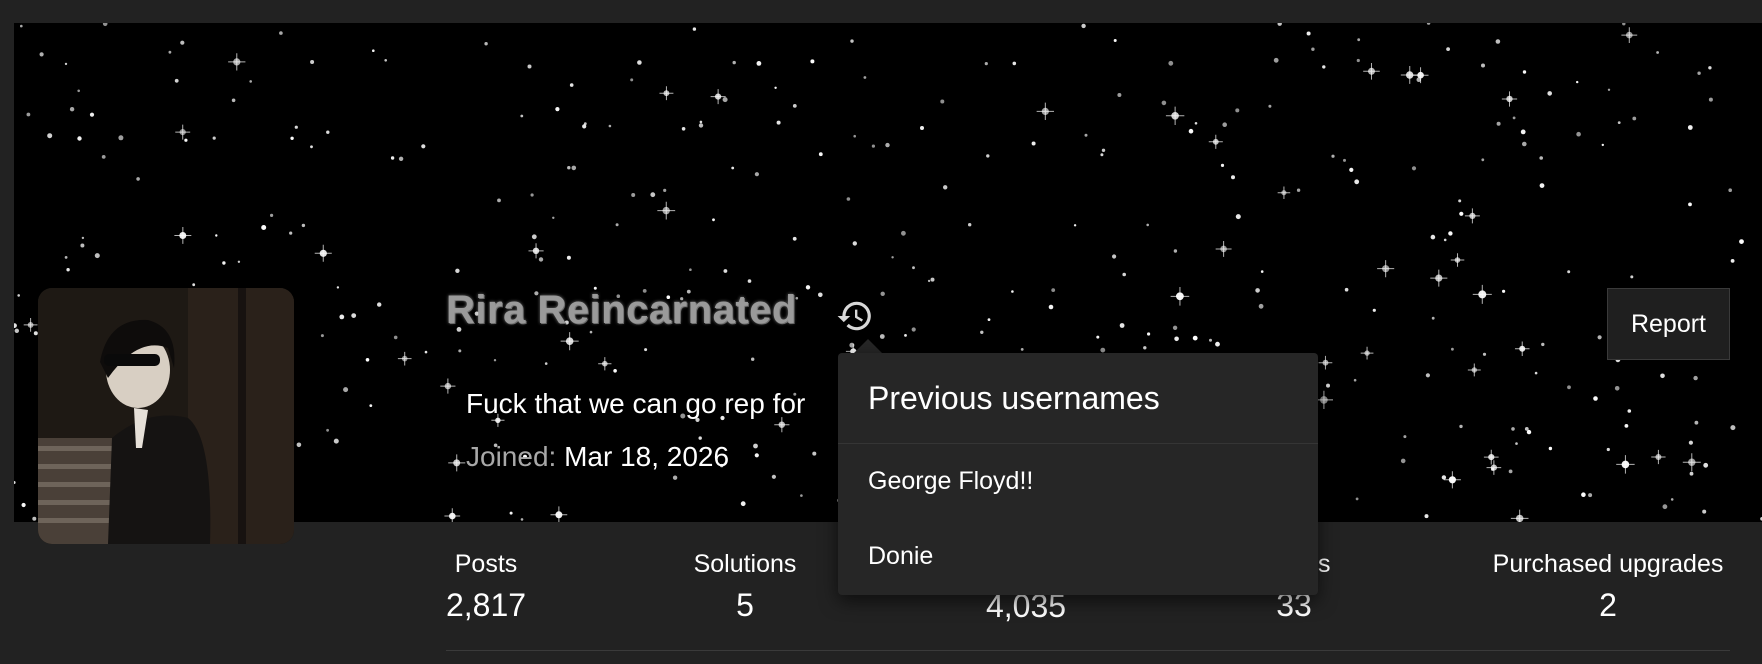  Describe the element at coordinates (745, 564) in the screenshot. I see `stat-label: Solutions` at that location.